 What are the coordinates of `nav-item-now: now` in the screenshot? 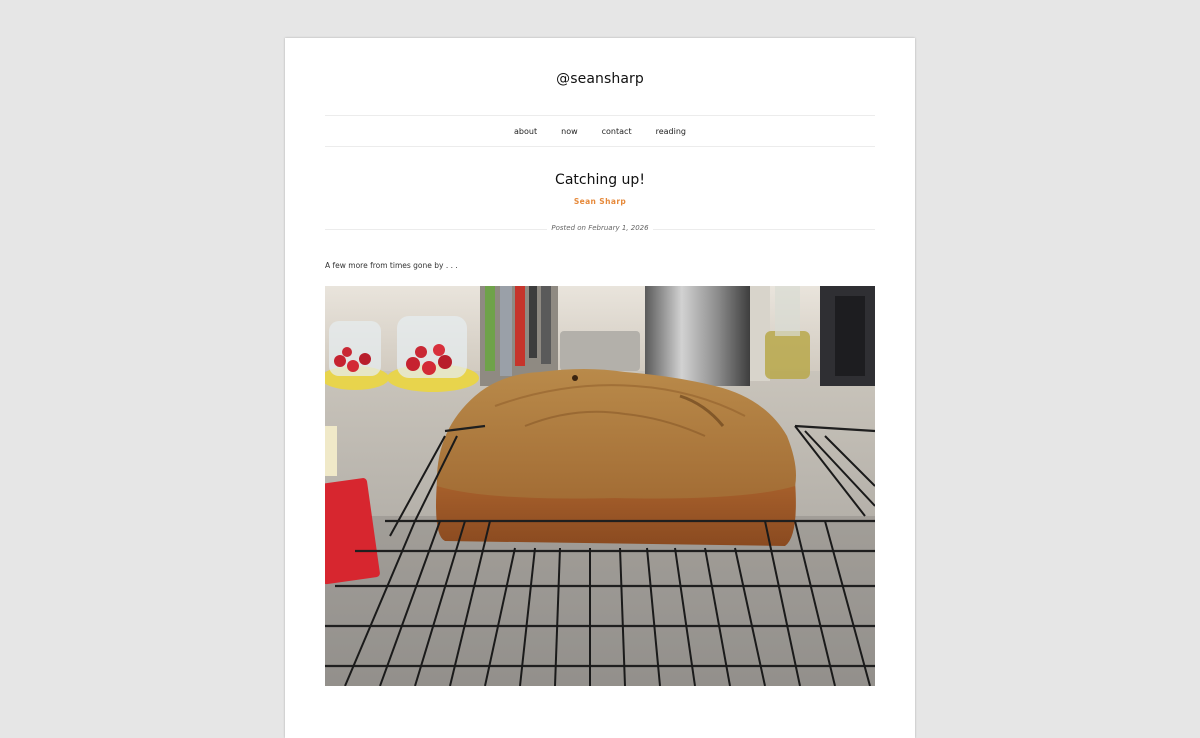 It's located at (569, 131).